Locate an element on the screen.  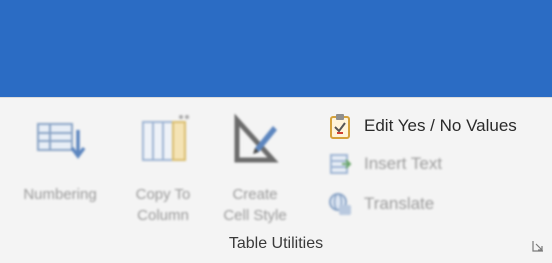
copy-to-column-label: Copy To Column is located at coordinates (163, 205).